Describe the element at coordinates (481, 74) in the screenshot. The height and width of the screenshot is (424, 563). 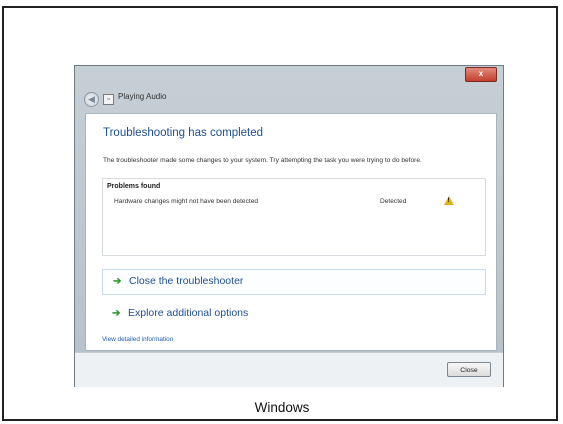
I see `window-close-button: x` at that location.